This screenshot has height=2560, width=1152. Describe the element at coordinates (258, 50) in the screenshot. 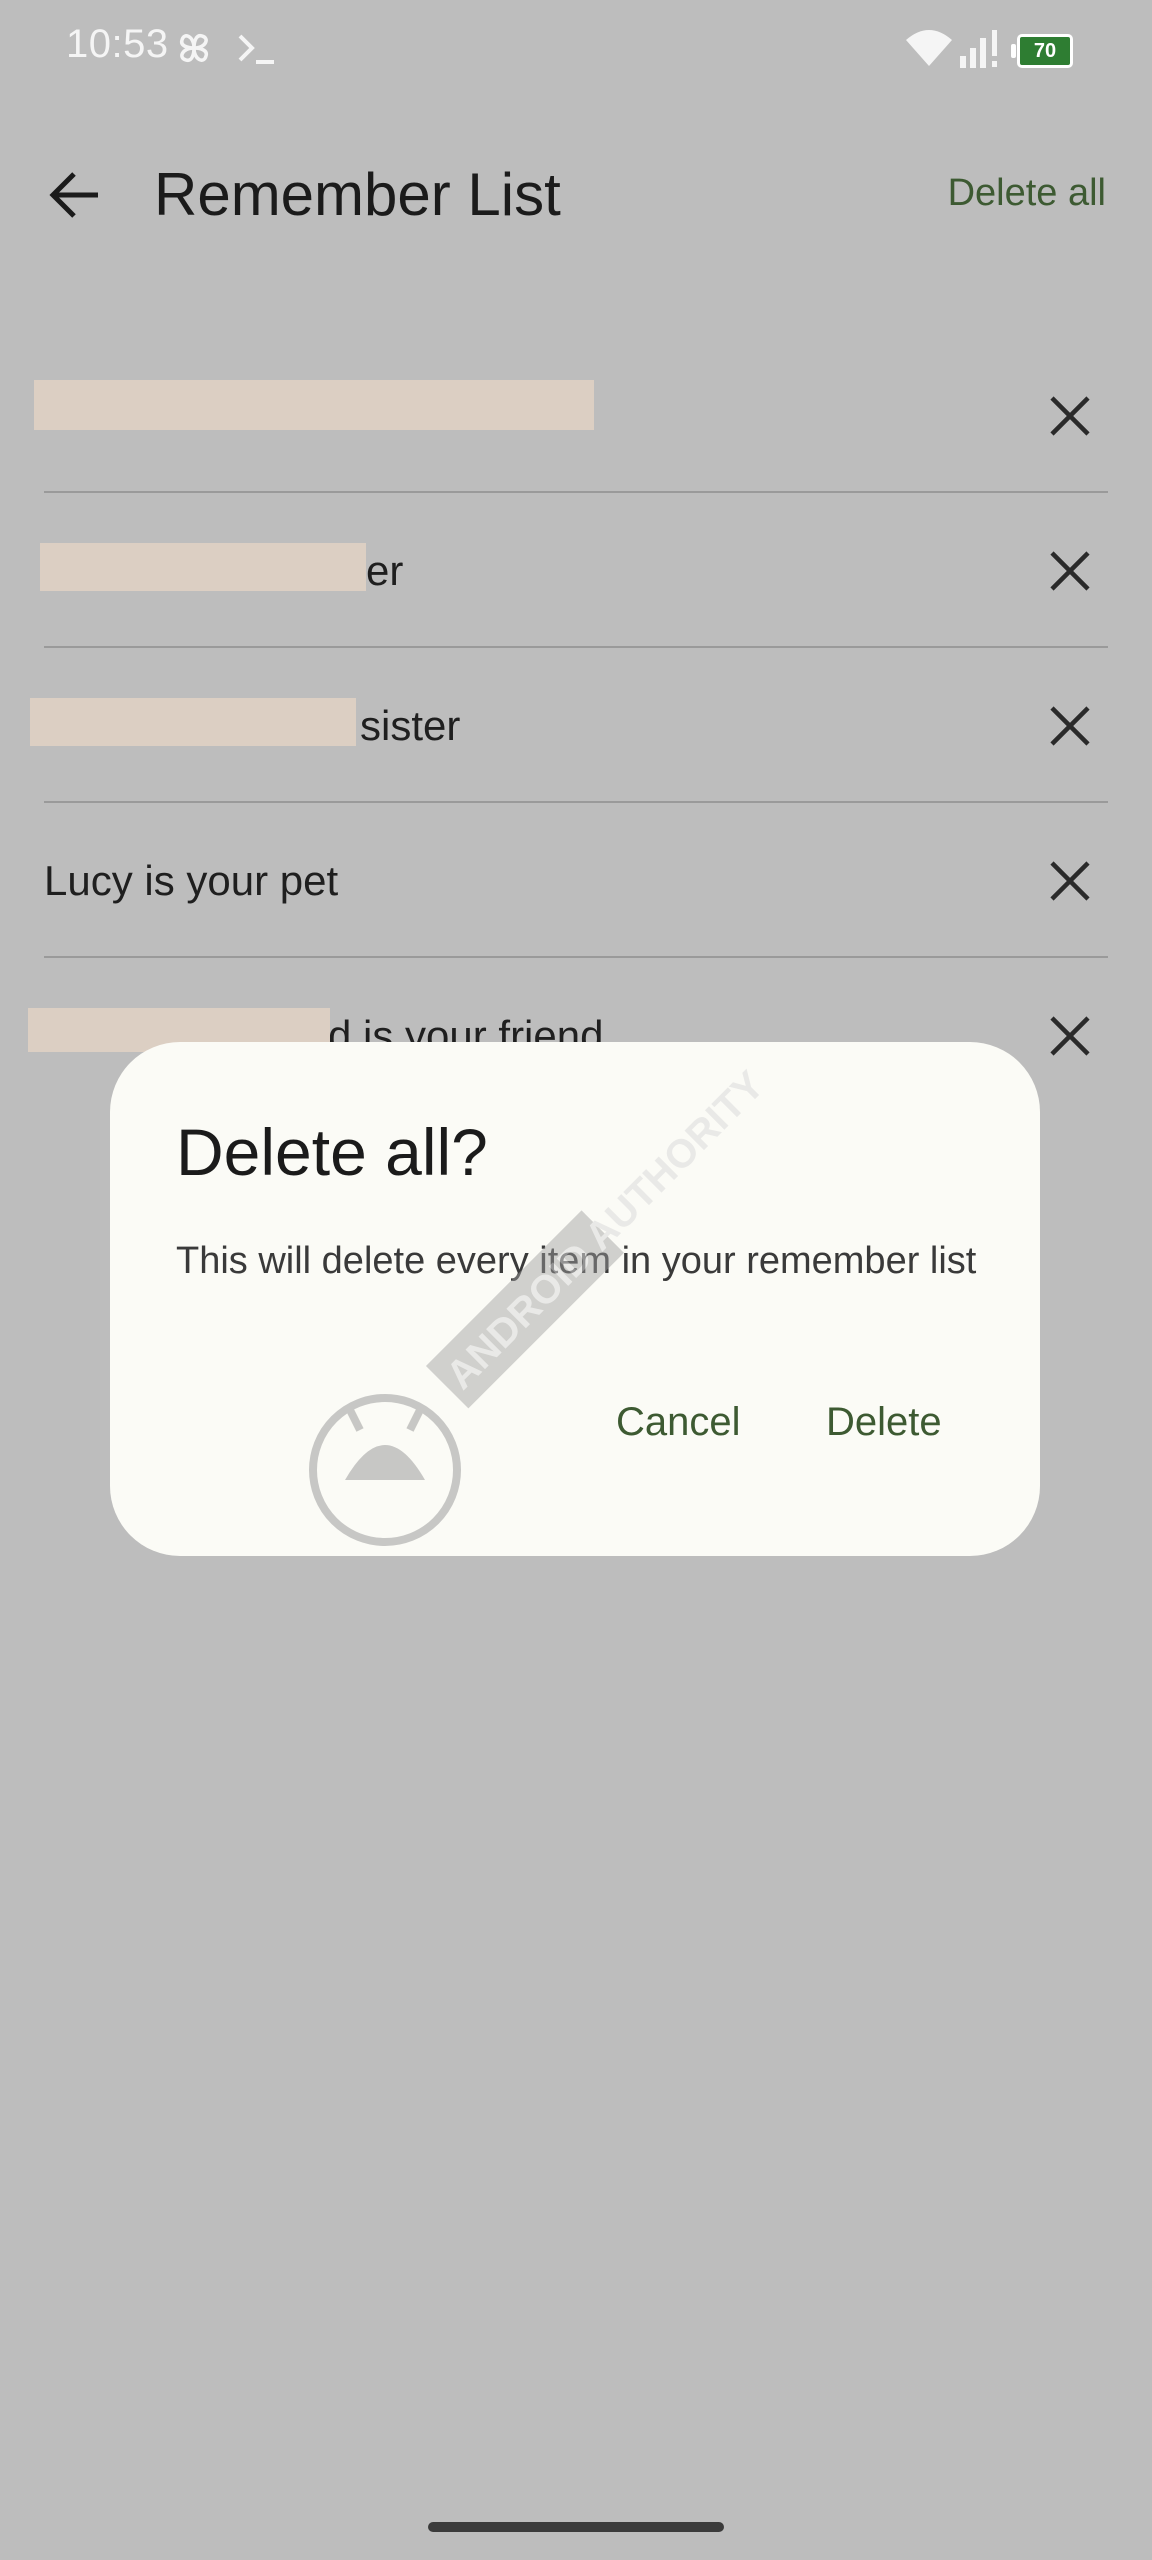

I see `terminal-icon` at that location.